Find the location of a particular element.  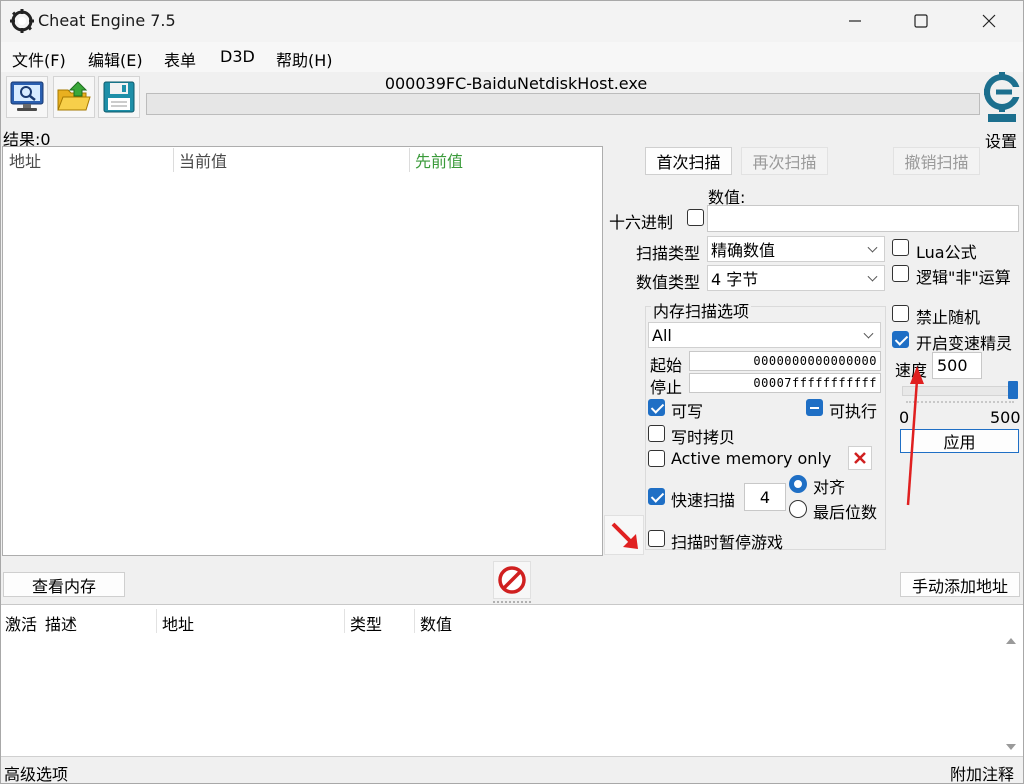

alignment-label: 对齐 is located at coordinates (829, 487).